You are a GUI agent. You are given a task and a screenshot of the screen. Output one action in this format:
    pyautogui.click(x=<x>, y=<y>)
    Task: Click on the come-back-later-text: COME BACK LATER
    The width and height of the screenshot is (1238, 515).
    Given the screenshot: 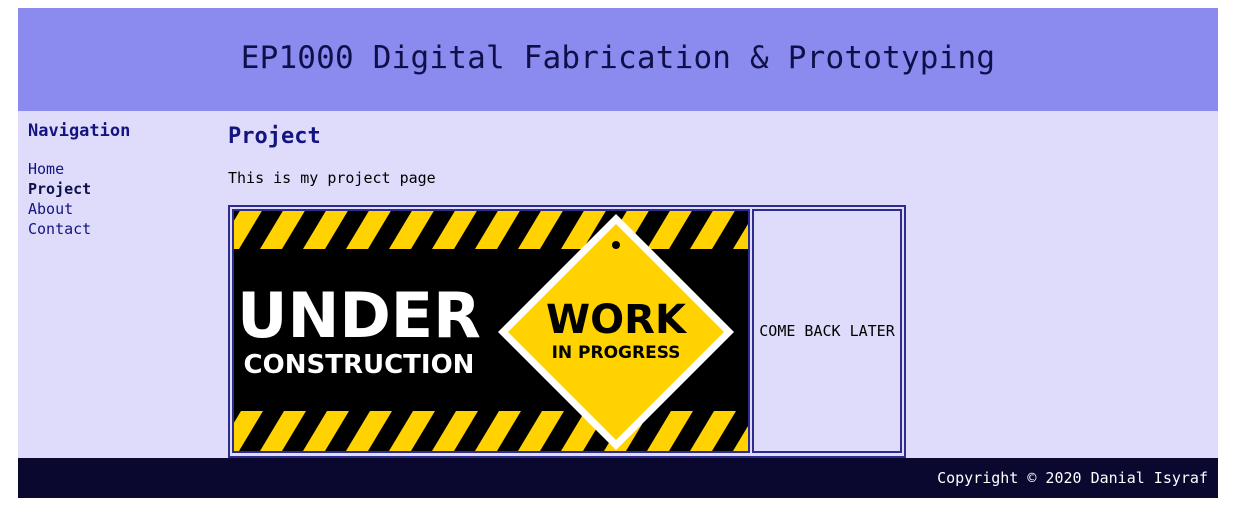 What is the action you would take?
    pyautogui.click(x=827, y=331)
    